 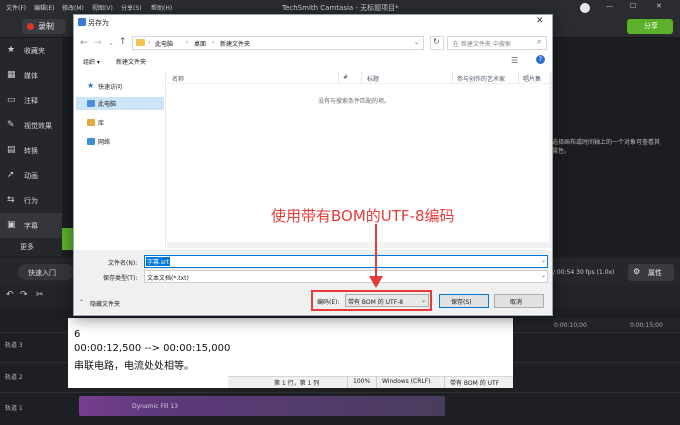 I want to click on search-icon: ⌕, so click(x=539, y=41).